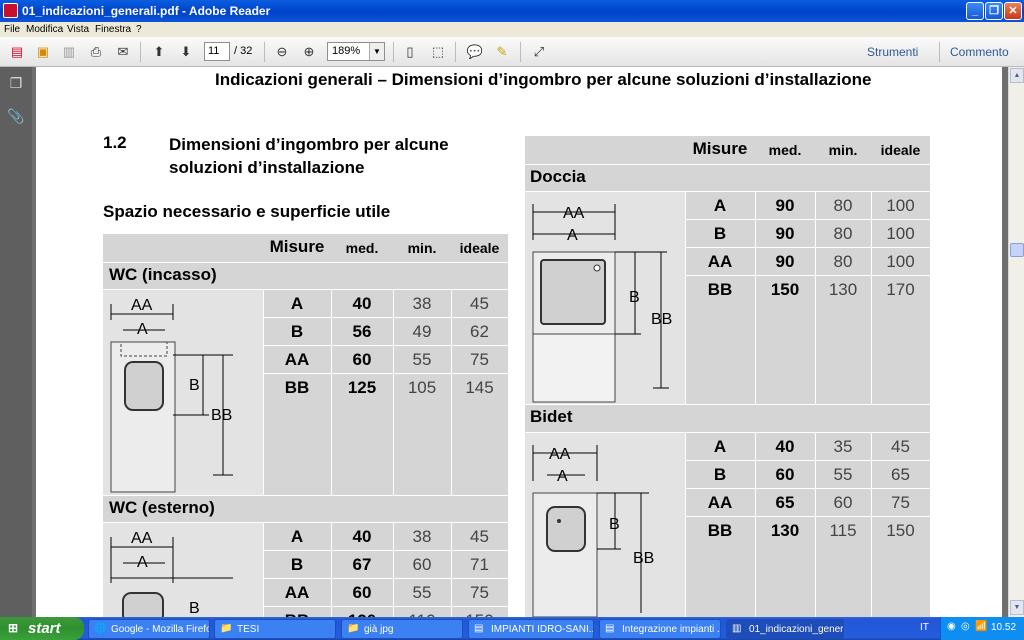 The image size is (1024, 640). What do you see at coordinates (10, 10) in the screenshot?
I see `adobe-reader-icon` at bounding box center [10, 10].